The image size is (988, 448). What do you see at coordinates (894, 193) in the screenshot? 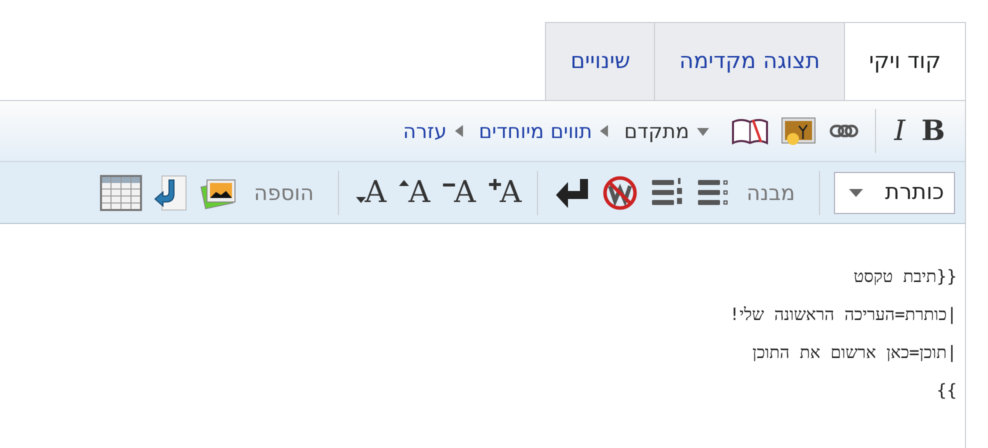
I see `heading-dropdown: כותרת` at bounding box center [894, 193].